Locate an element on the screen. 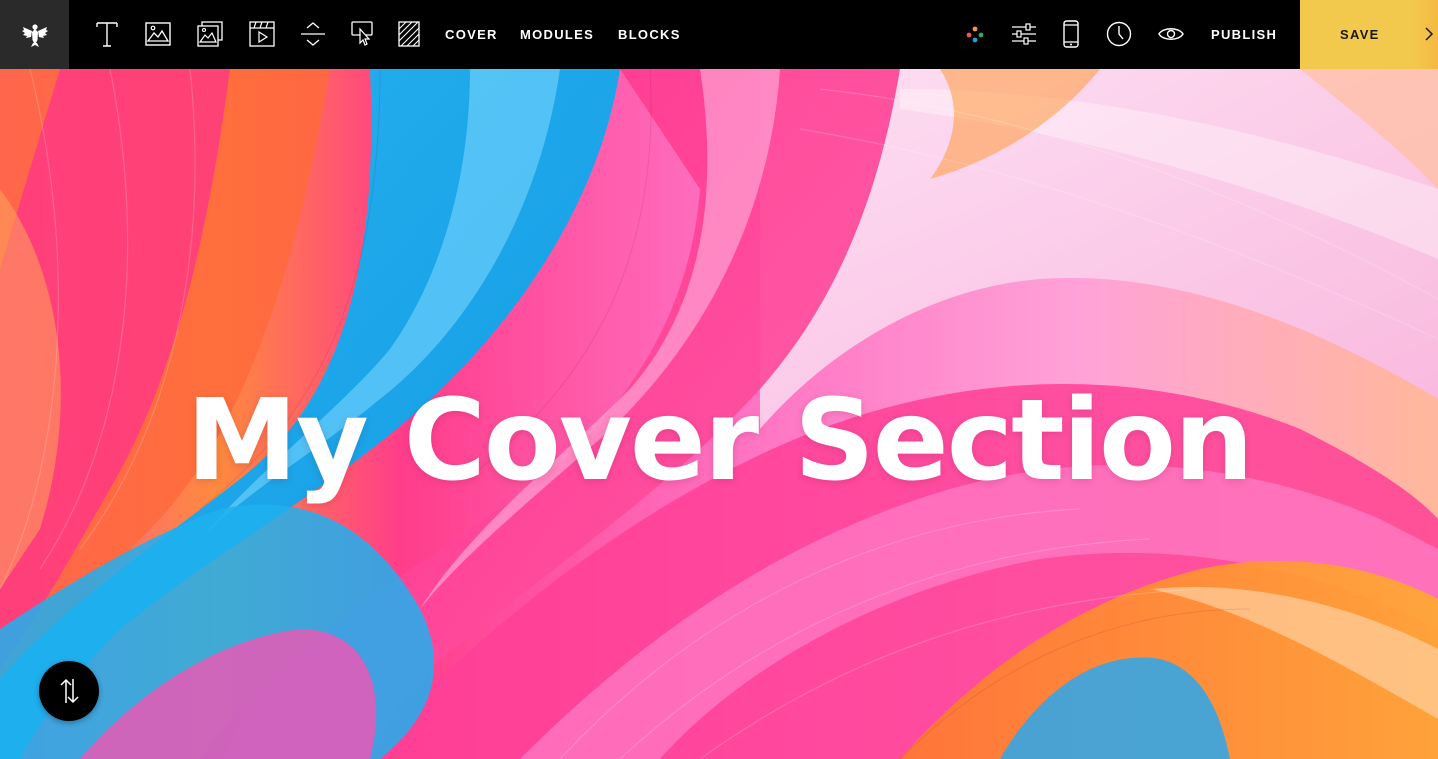  settings-button is located at coordinates (1024, 34).